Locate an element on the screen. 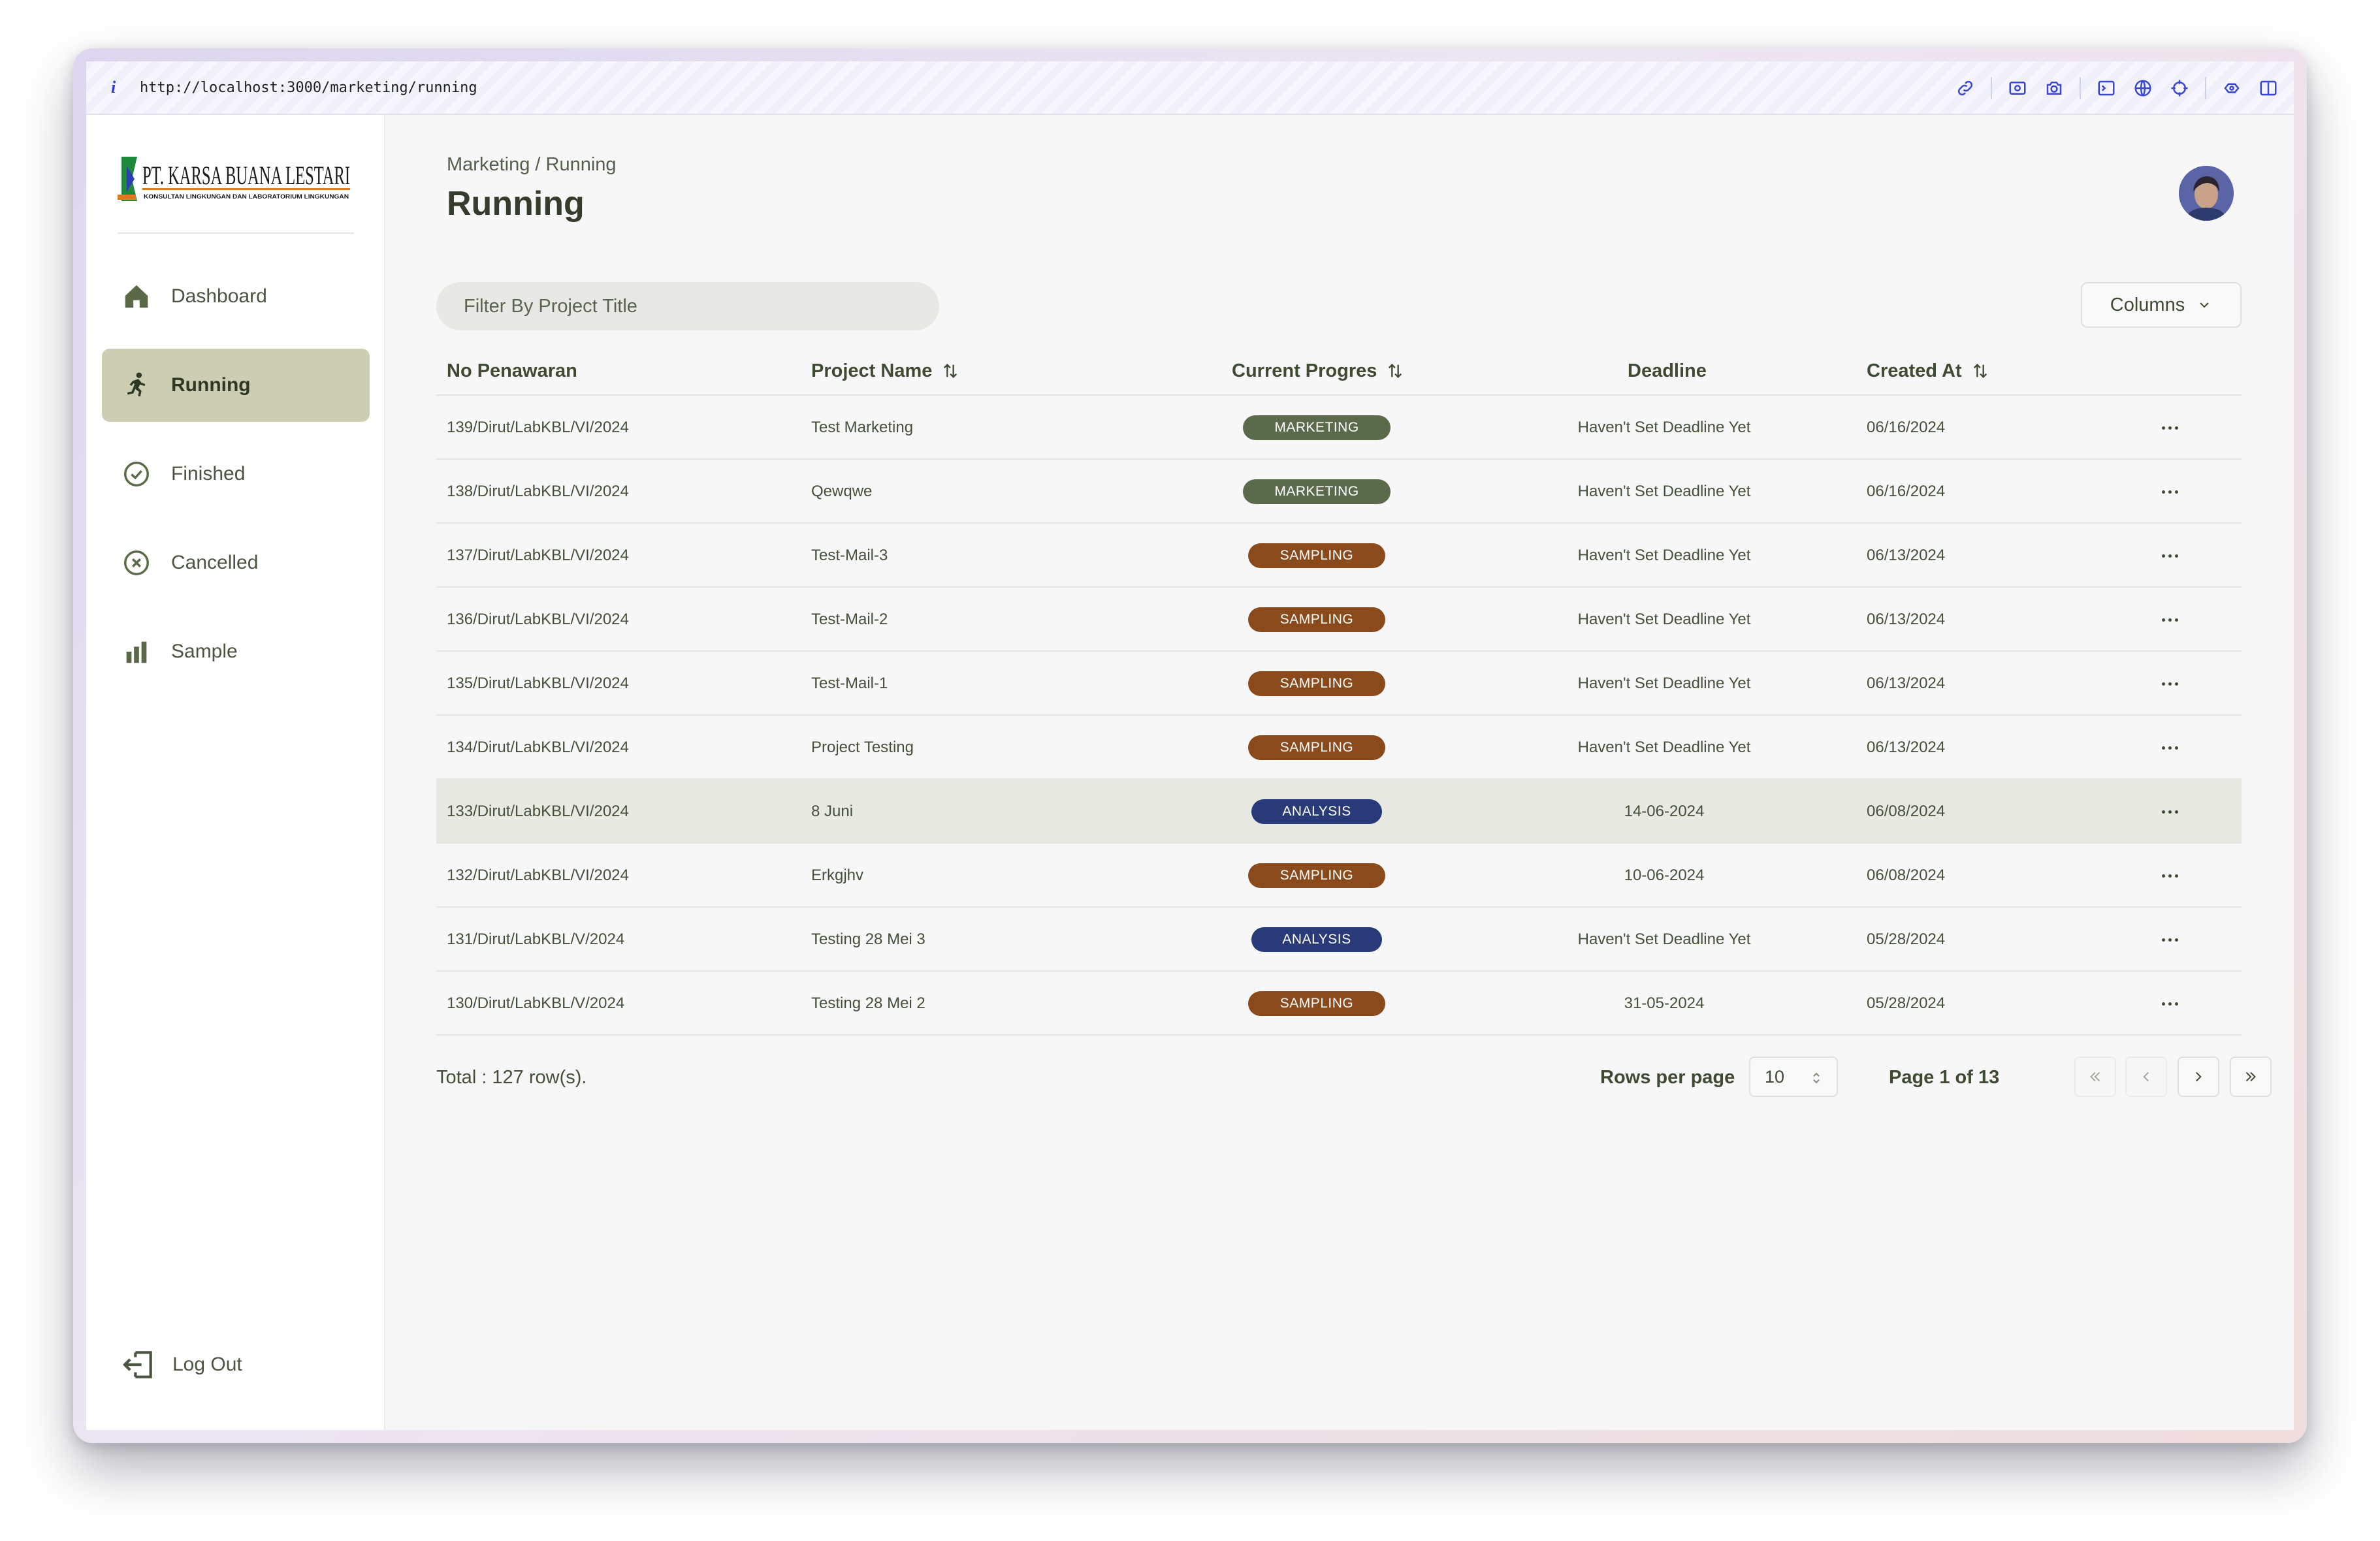  columns-button: Columns is located at coordinates (2161, 305).